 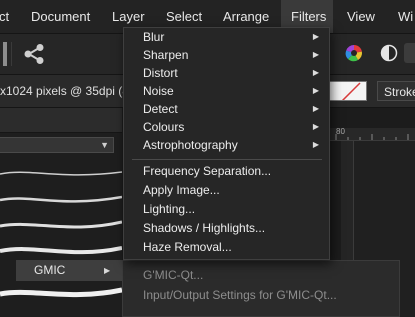 What do you see at coordinates (10, 16) in the screenshot?
I see `menu-edit: ct` at bounding box center [10, 16].